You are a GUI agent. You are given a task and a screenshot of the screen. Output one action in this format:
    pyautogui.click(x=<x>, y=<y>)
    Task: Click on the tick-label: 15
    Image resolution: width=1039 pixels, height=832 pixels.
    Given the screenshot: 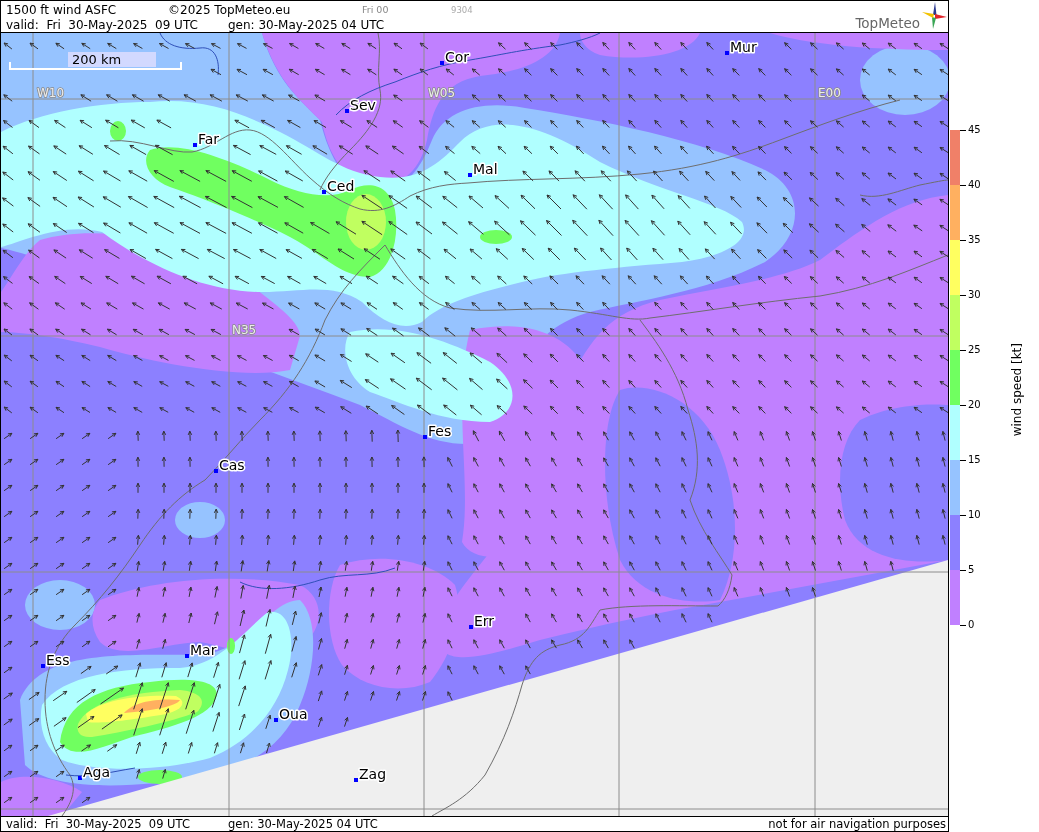 What is the action you would take?
    pyautogui.click(x=974, y=460)
    